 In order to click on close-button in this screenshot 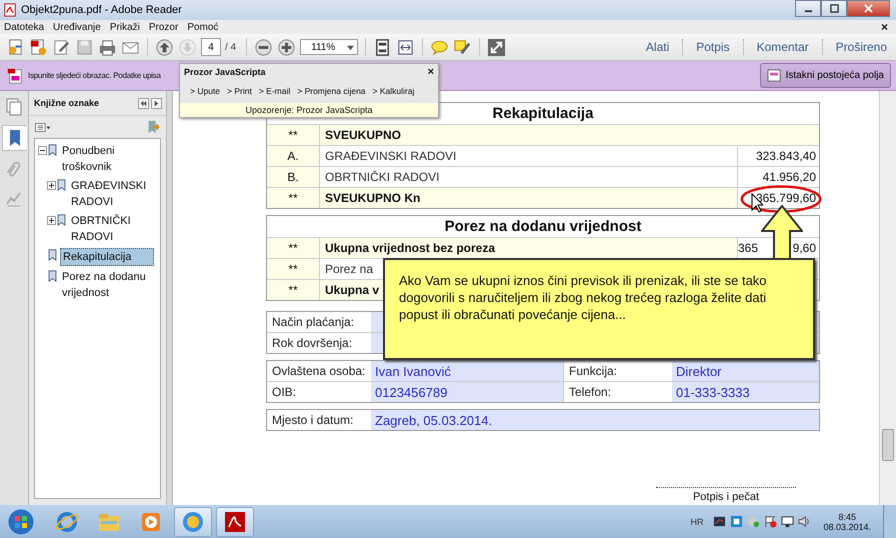, I will do `click(868, 8)`.